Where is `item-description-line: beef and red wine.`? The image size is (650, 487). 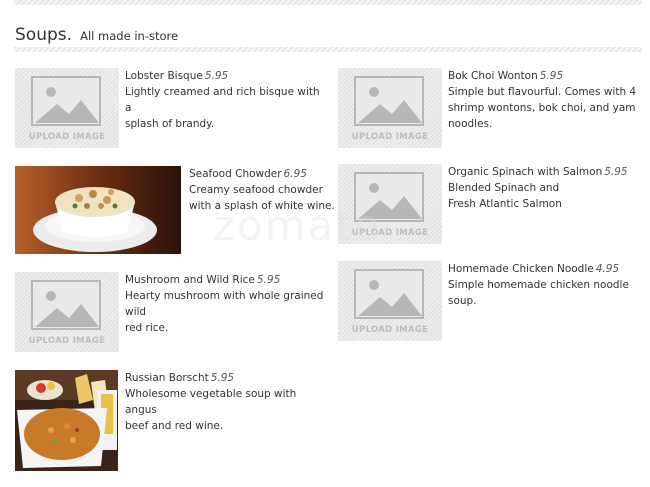 item-description-line: beef and red wine. is located at coordinates (174, 426).